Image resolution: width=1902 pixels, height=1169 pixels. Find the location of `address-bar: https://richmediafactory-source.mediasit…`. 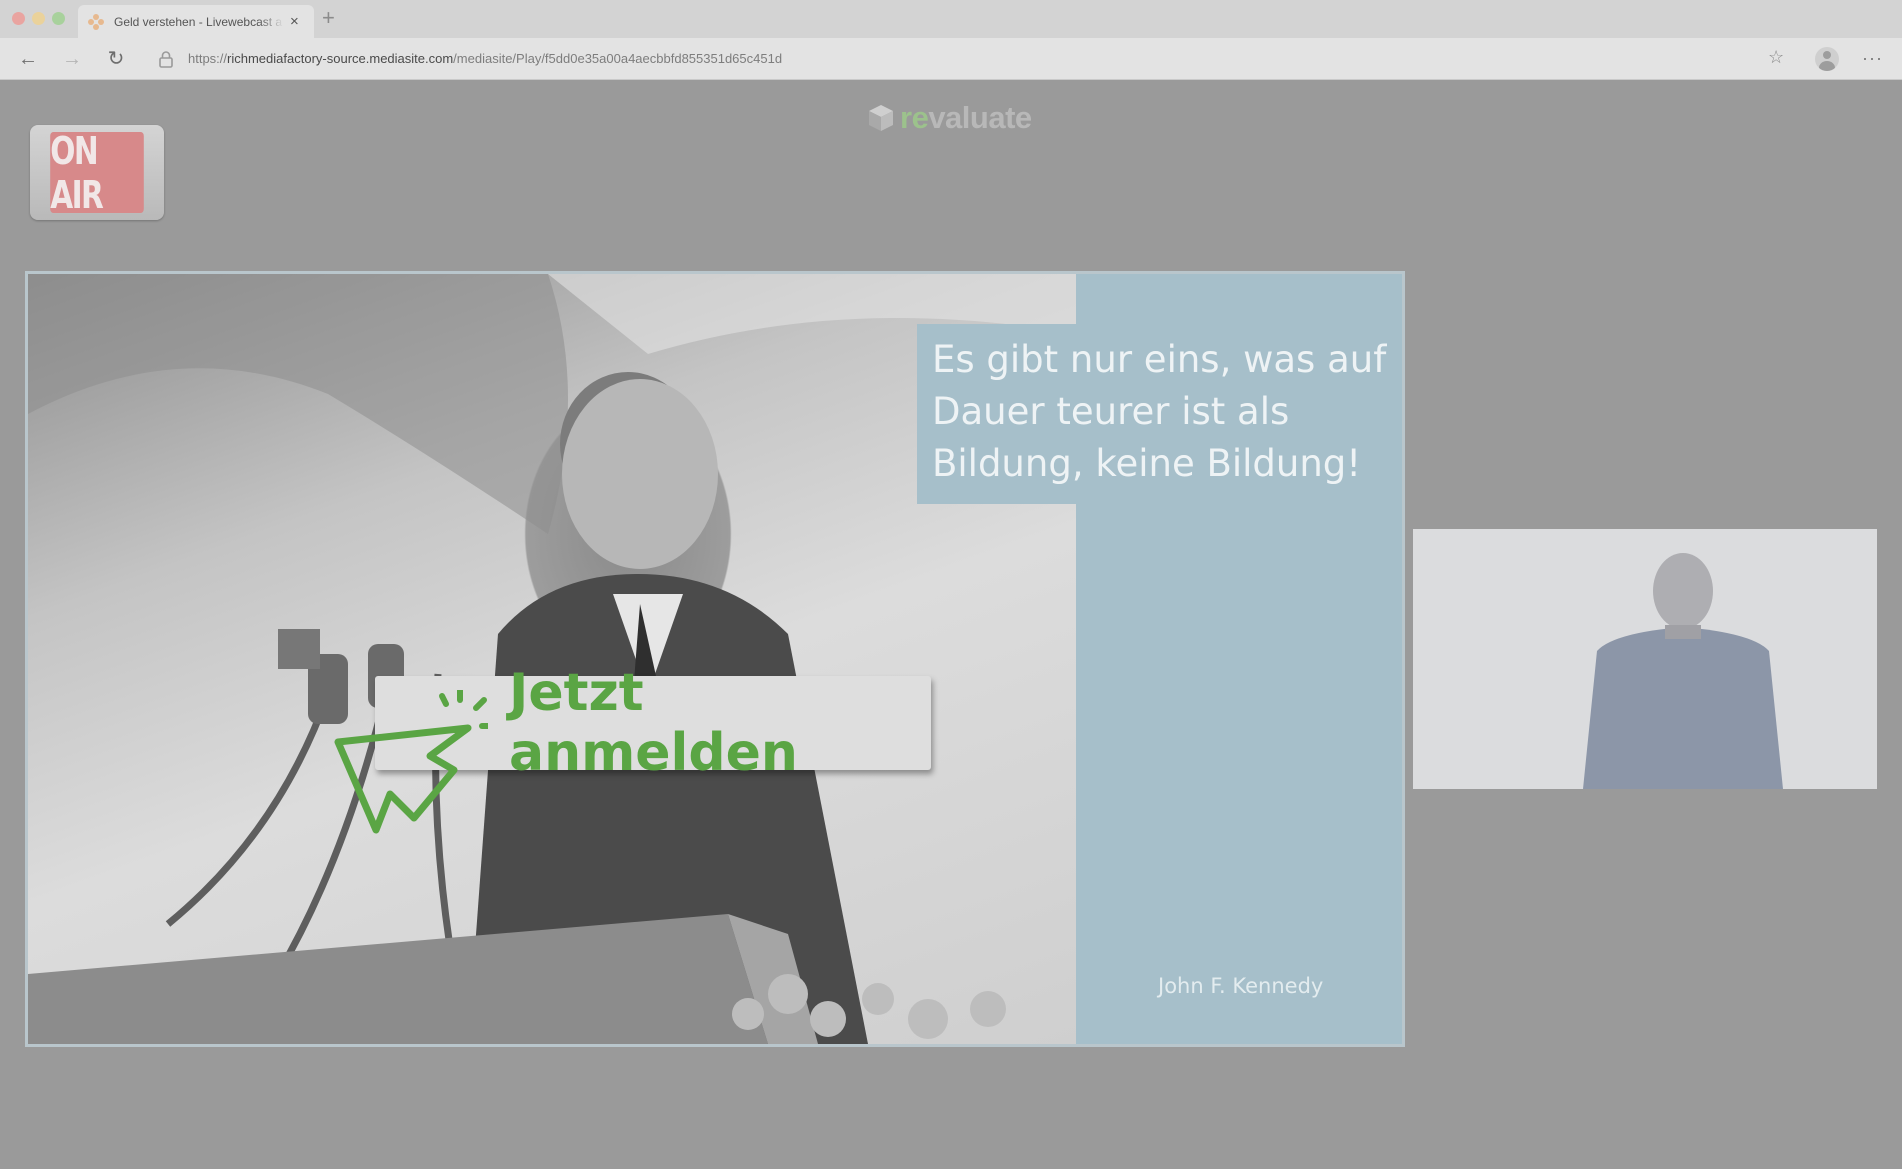

address-bar: https://richmediafactory-source.mediasit… is located at coordinates (485, 58).